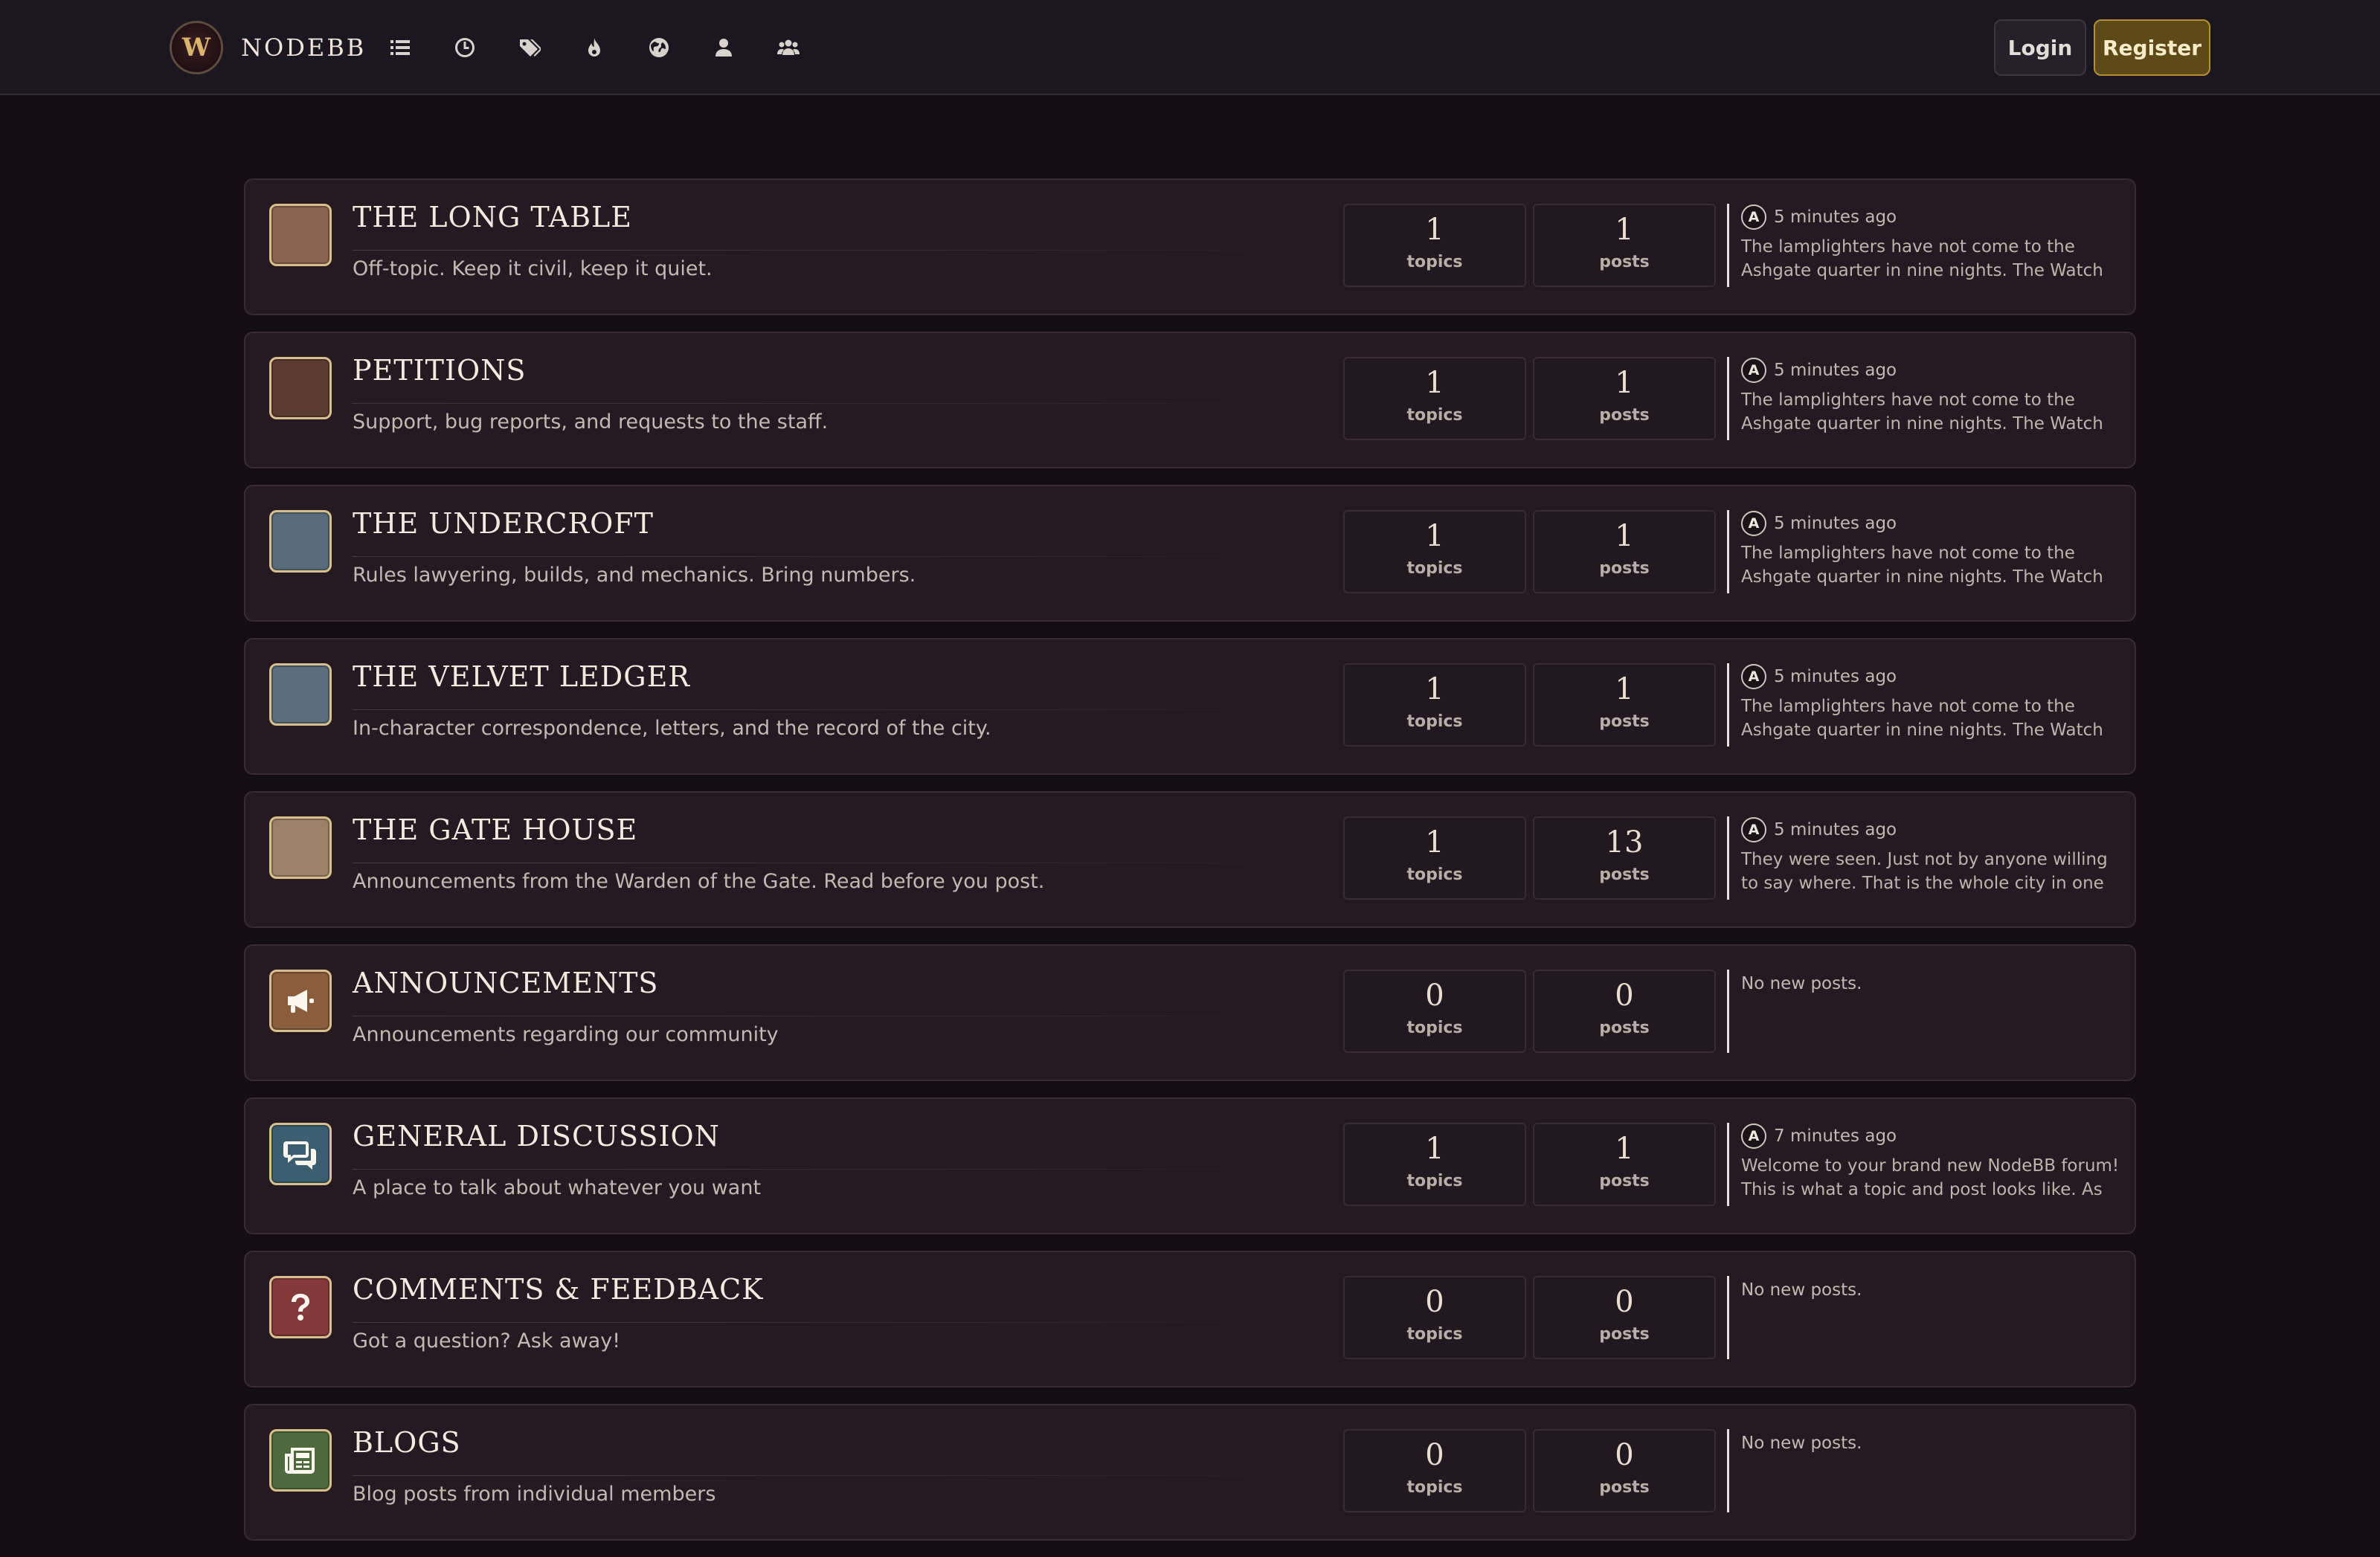  I want to click on groups-icon, so click(788, 47).